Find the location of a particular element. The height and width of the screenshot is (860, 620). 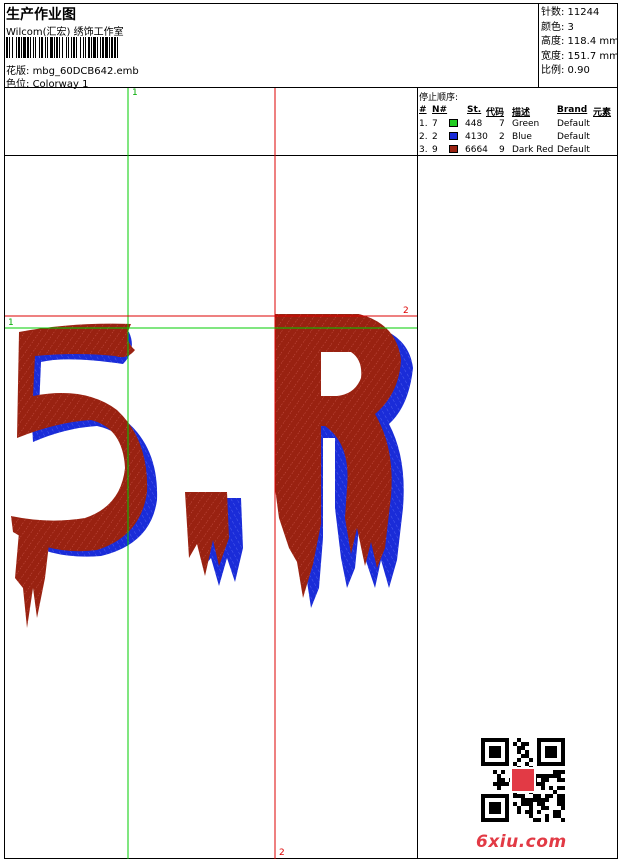

header-divider is located at coordinates (538, 45).